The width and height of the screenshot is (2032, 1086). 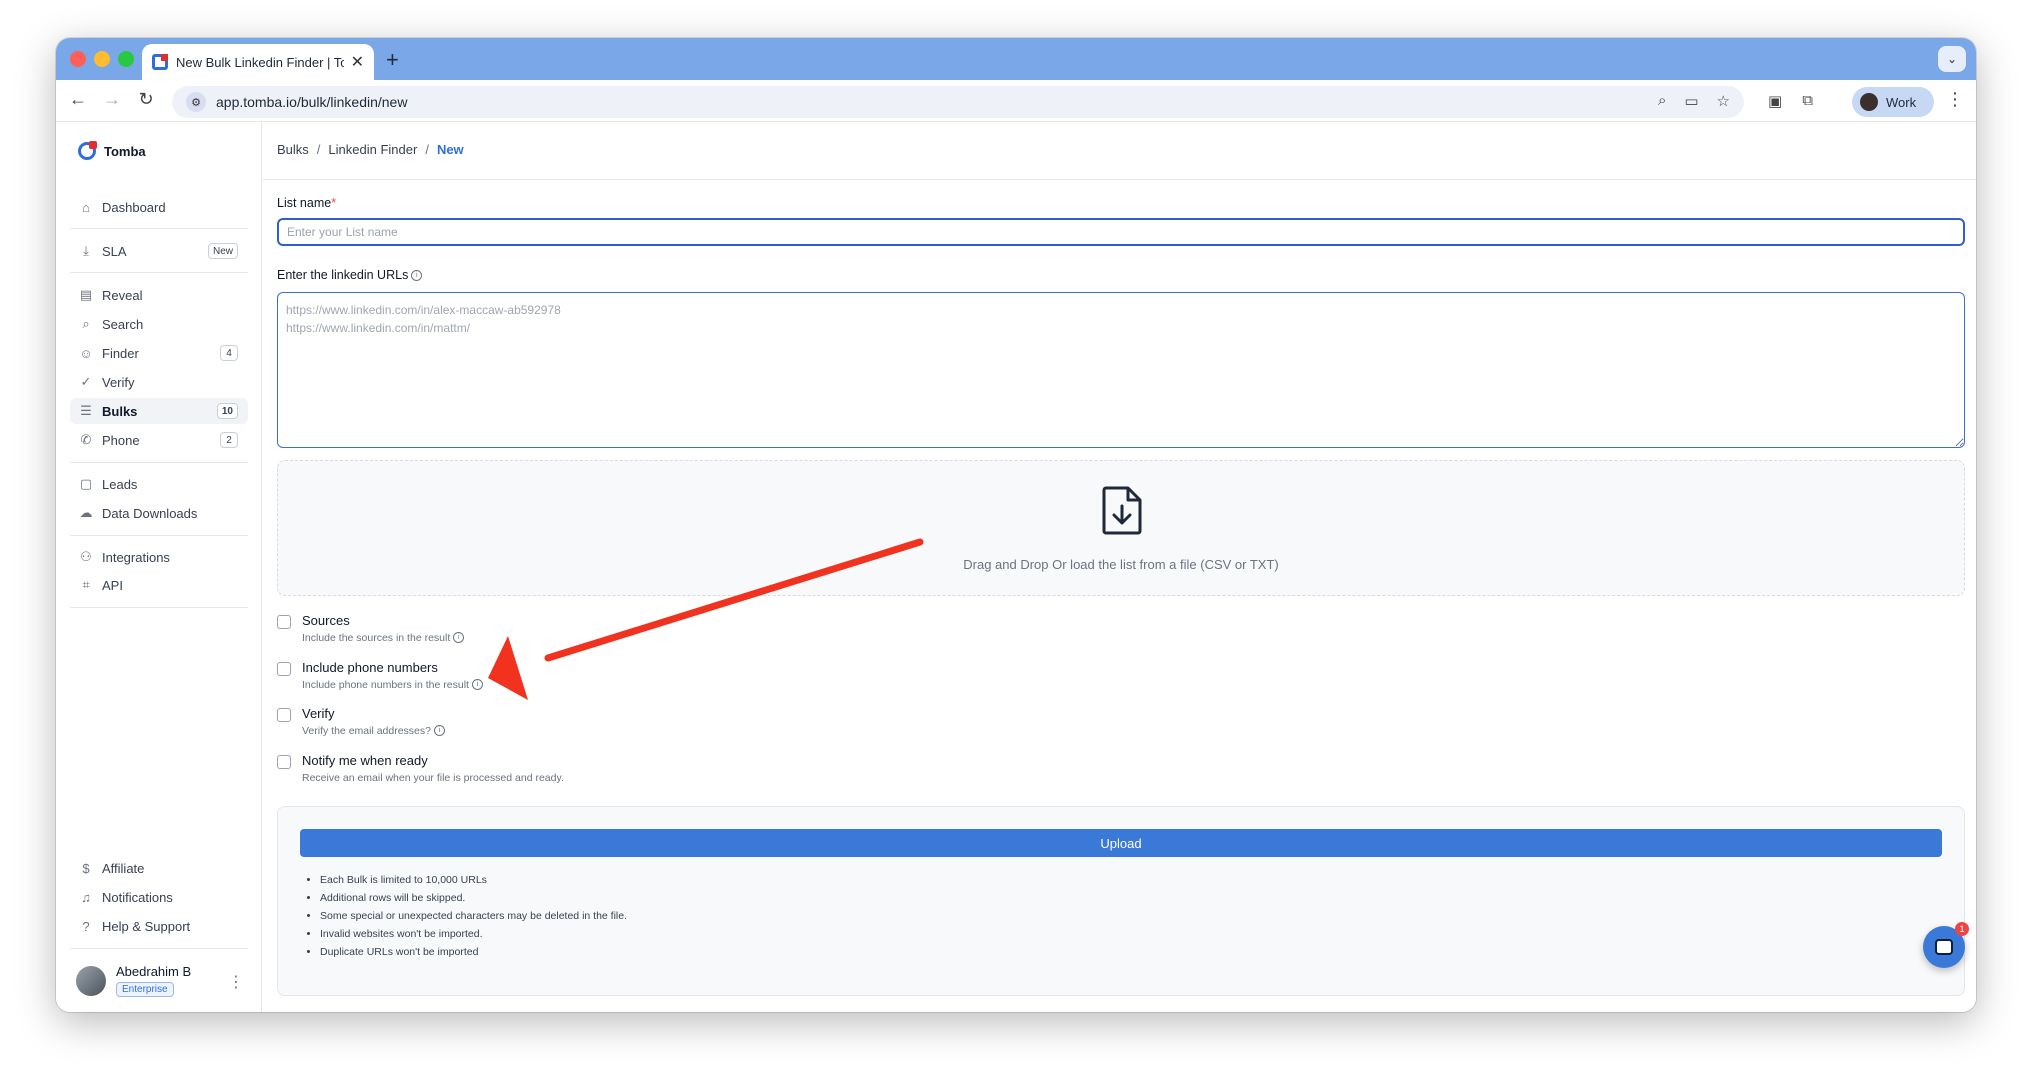 I want to click on extension-tomba-icon: ▣, so click(x=1775, y=101).